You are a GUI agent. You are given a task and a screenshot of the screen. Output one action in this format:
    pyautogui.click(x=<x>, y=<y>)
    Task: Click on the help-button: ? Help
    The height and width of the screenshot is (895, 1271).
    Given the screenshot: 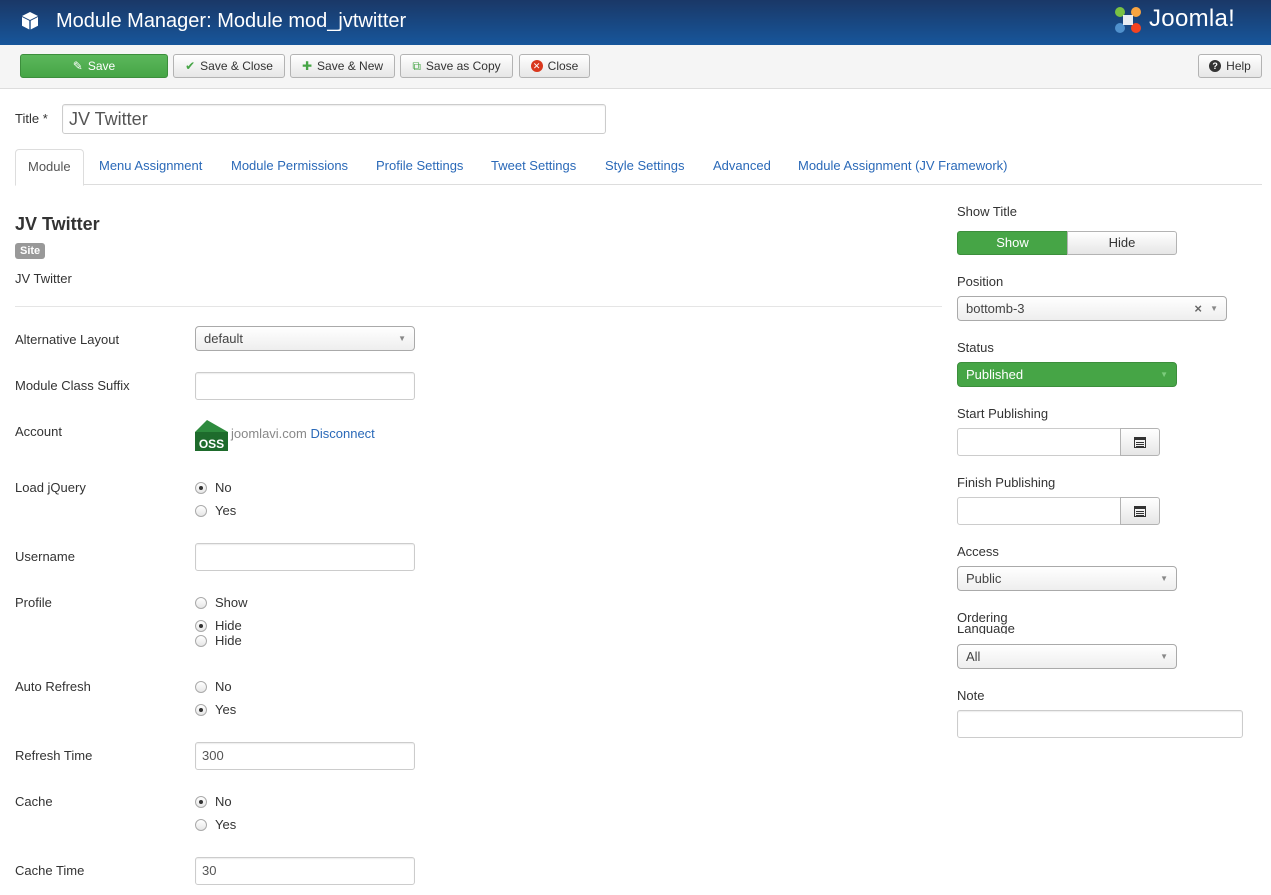 What is the action you would take?
    pyautogui.click(x=1230, y=66)
    